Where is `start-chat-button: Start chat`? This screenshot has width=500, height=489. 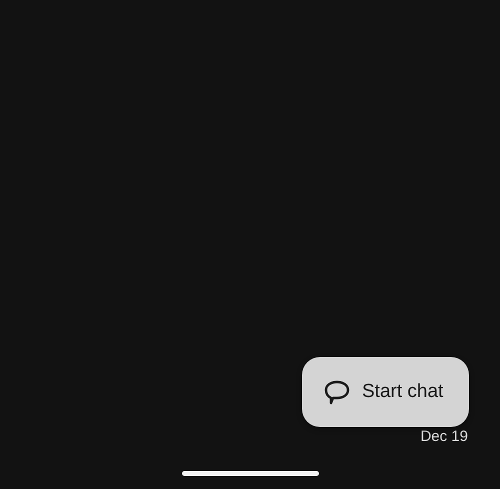
start-chat-button: Start chat is located at coordinates (385, 392).